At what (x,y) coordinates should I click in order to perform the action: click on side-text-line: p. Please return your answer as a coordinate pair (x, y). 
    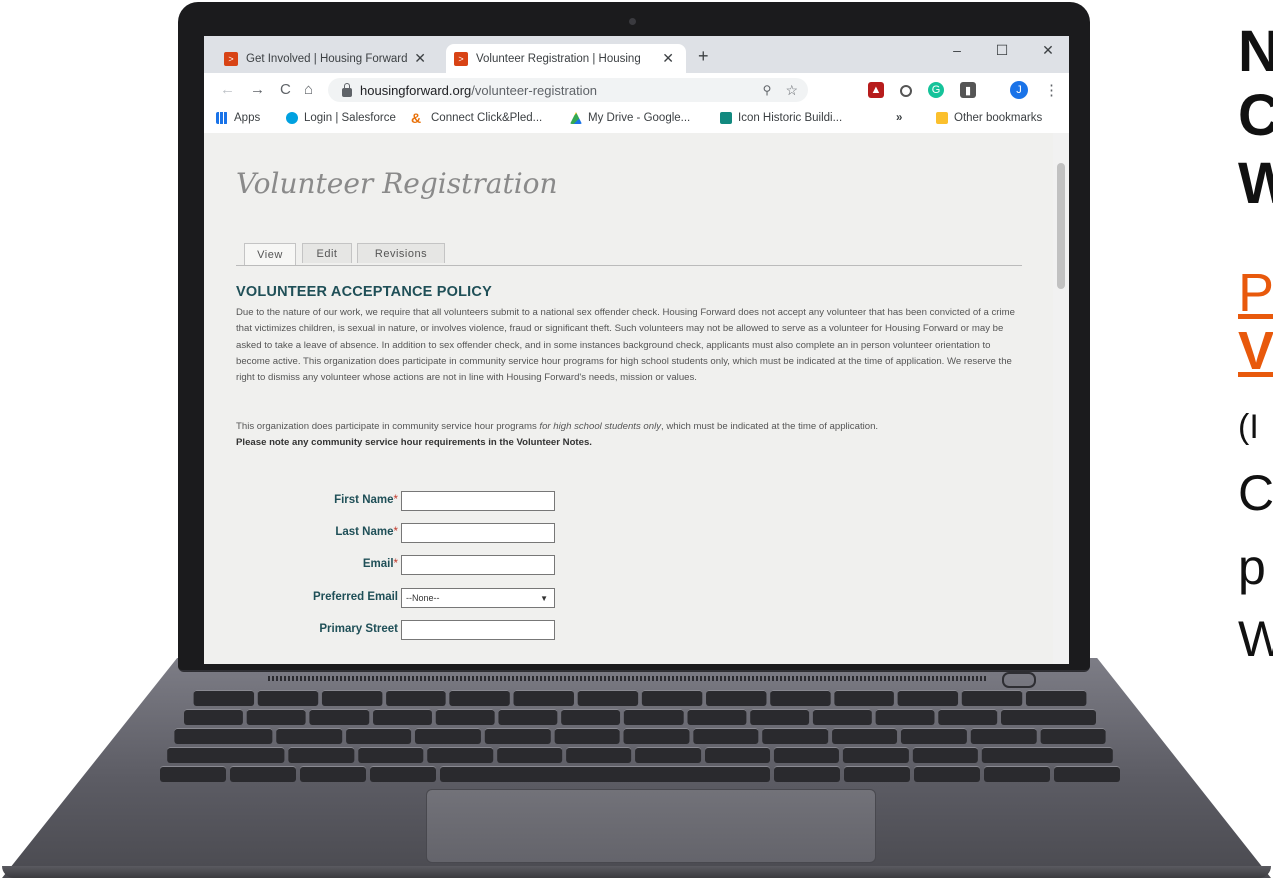
    Looking at the image, I should click on (1252, 567).